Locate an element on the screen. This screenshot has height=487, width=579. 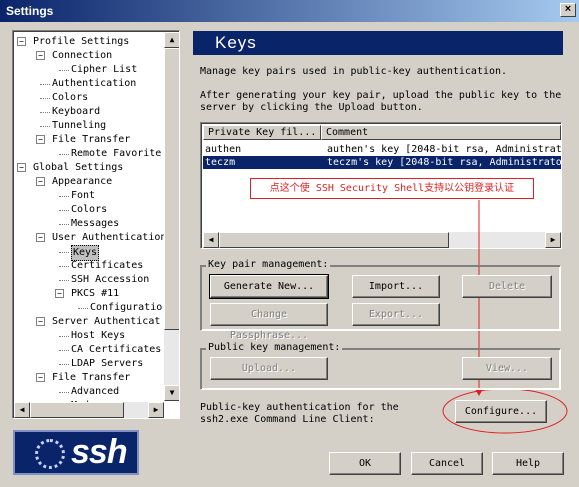
help-button: Help is located at coordinates (528, 463).